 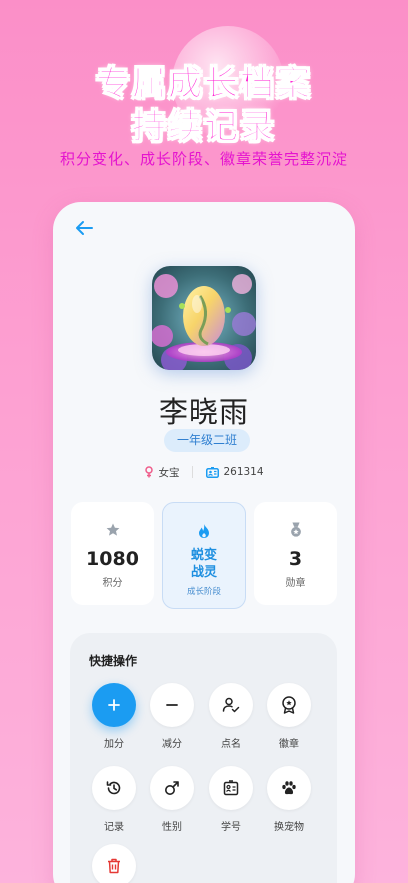 I want to click on trash-icon, so click(x=114, y=866).